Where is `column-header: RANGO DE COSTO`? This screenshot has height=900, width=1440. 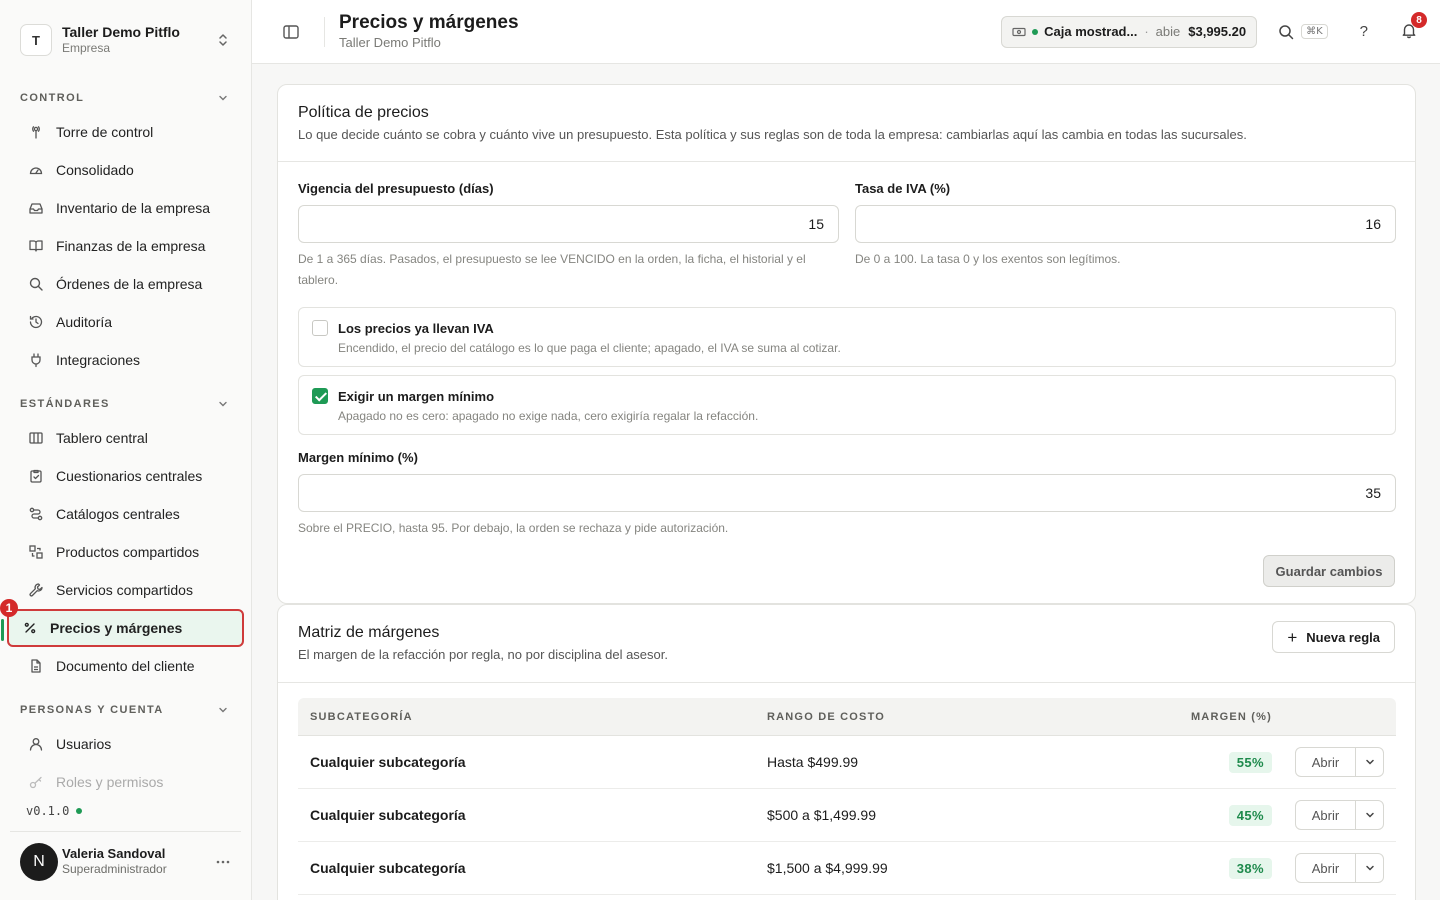
column-header: RANGO DE COSTO is located at coordinates (826, 716).